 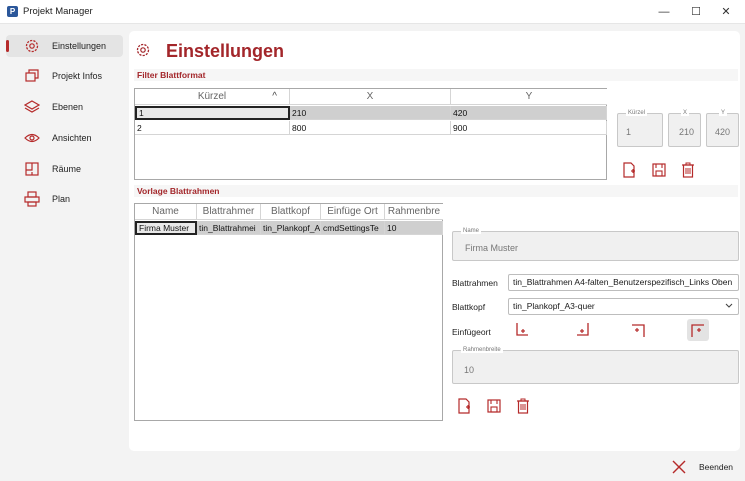 What do you see at coordinates (274, 96) in the screenshot?
I see `sort-indicator: ^` at bounding box center [274, 96].